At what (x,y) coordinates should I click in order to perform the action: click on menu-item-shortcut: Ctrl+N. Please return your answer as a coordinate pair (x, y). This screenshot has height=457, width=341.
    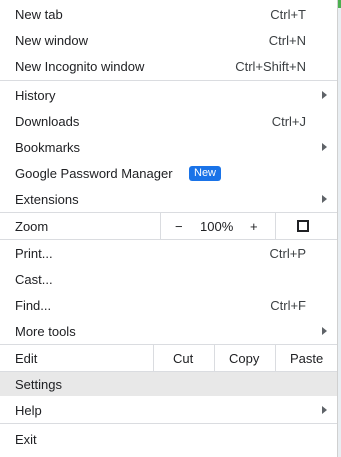
    Looking at the image, I should click on (287, 40).